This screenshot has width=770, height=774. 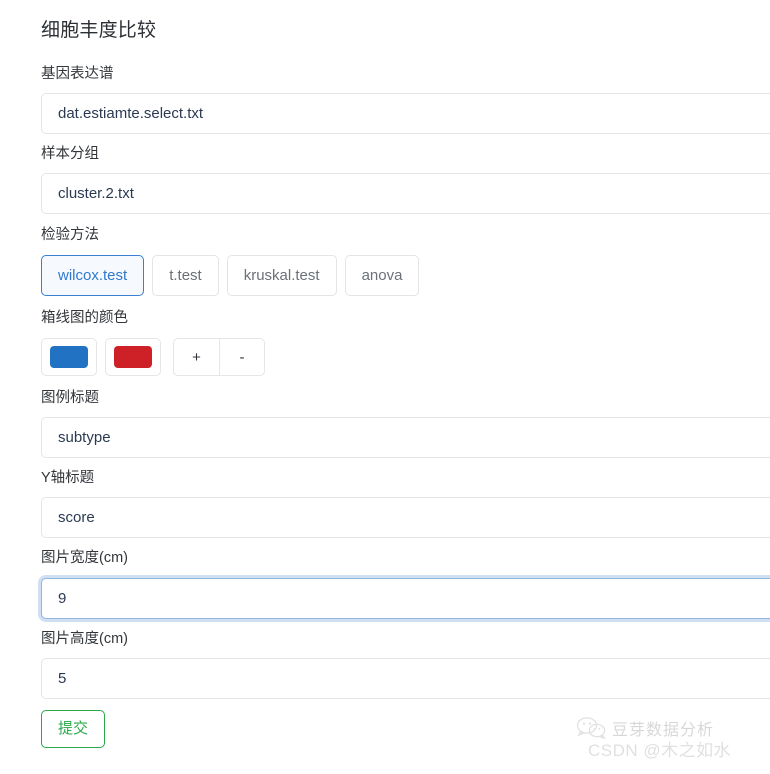 What do you see at coordinates (99, 30) in the screenshot?
I see `page-title: 细胞丰度比较` at bounding box center [99, 30].